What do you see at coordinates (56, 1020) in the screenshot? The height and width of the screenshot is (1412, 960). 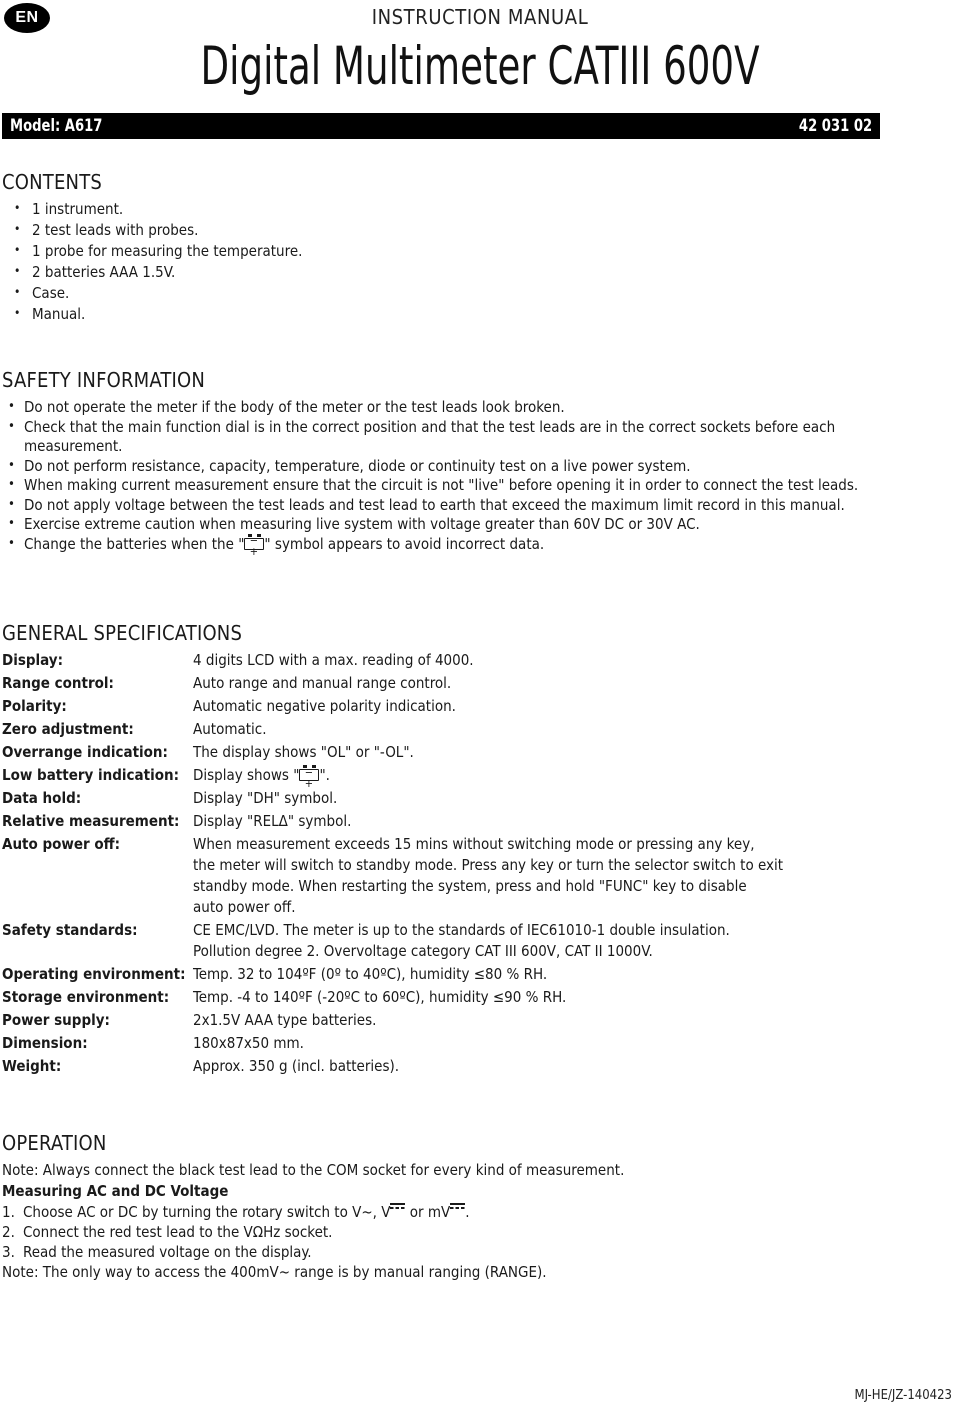 I see `spec-label: Power supply:` at bounding box center [56, 1020].